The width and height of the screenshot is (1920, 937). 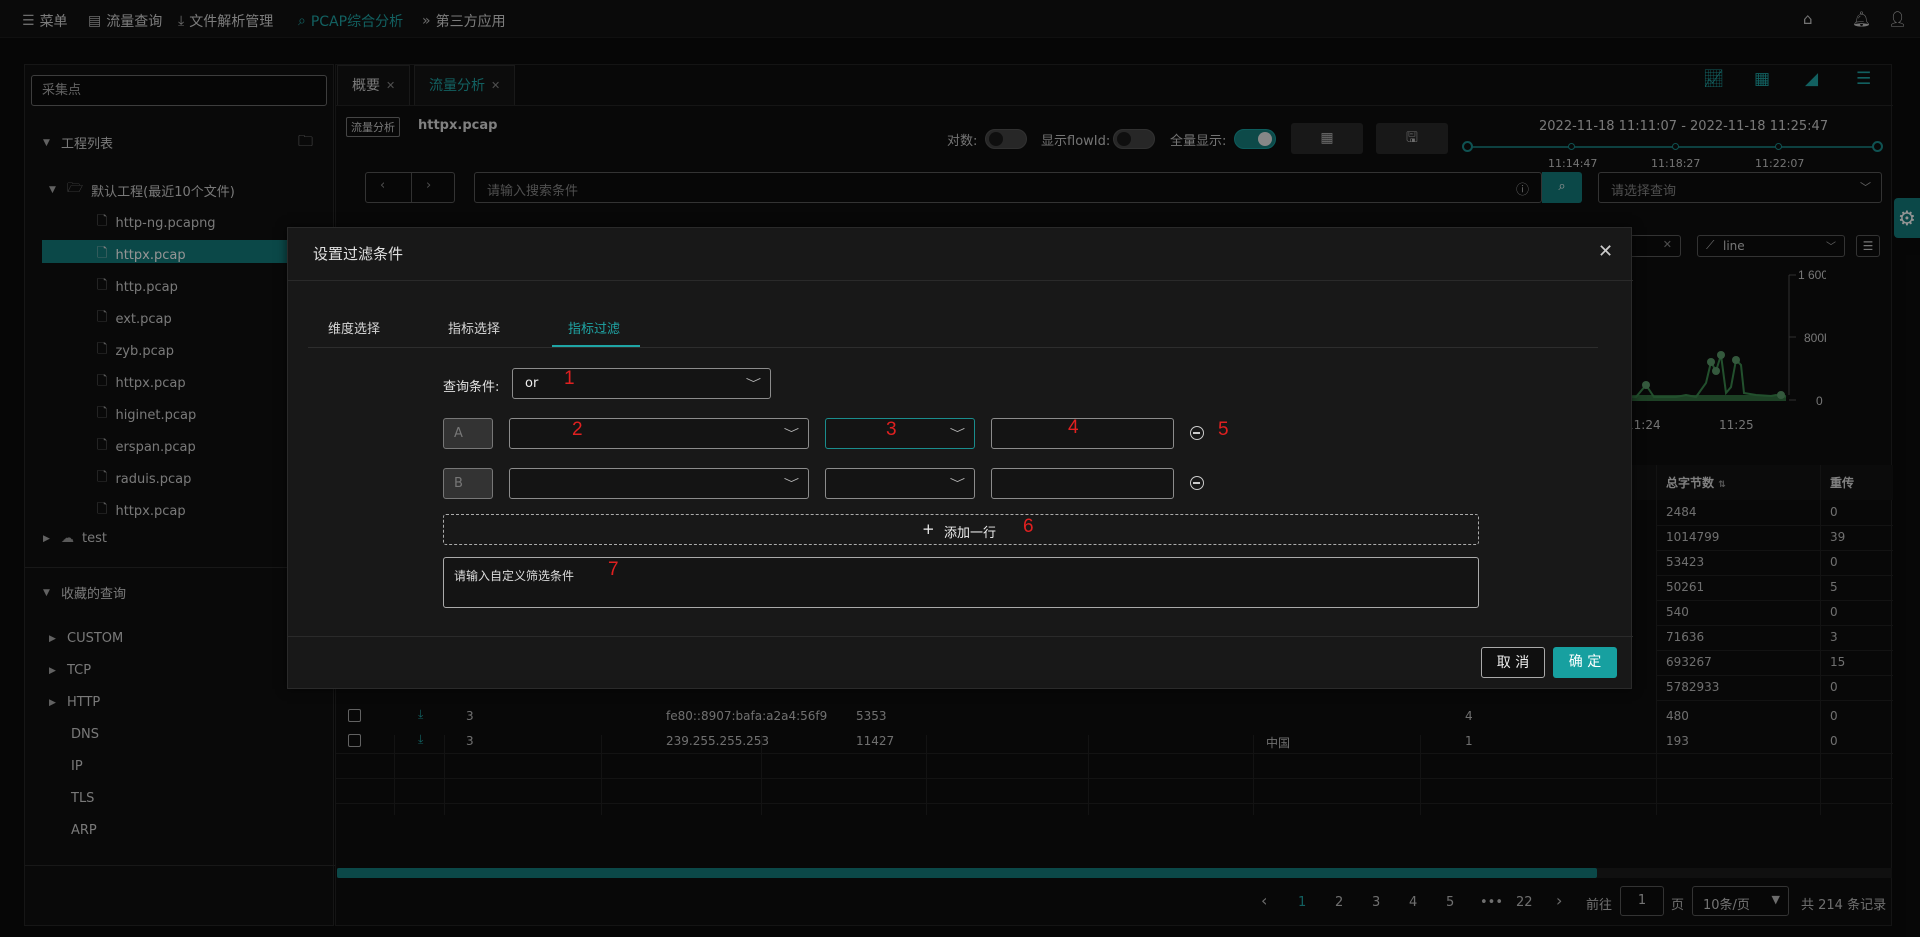 What do you see at coordinates (468, 483) in the screenshot?
I see `row-letter-b: B` at bounding box center [468, 483].